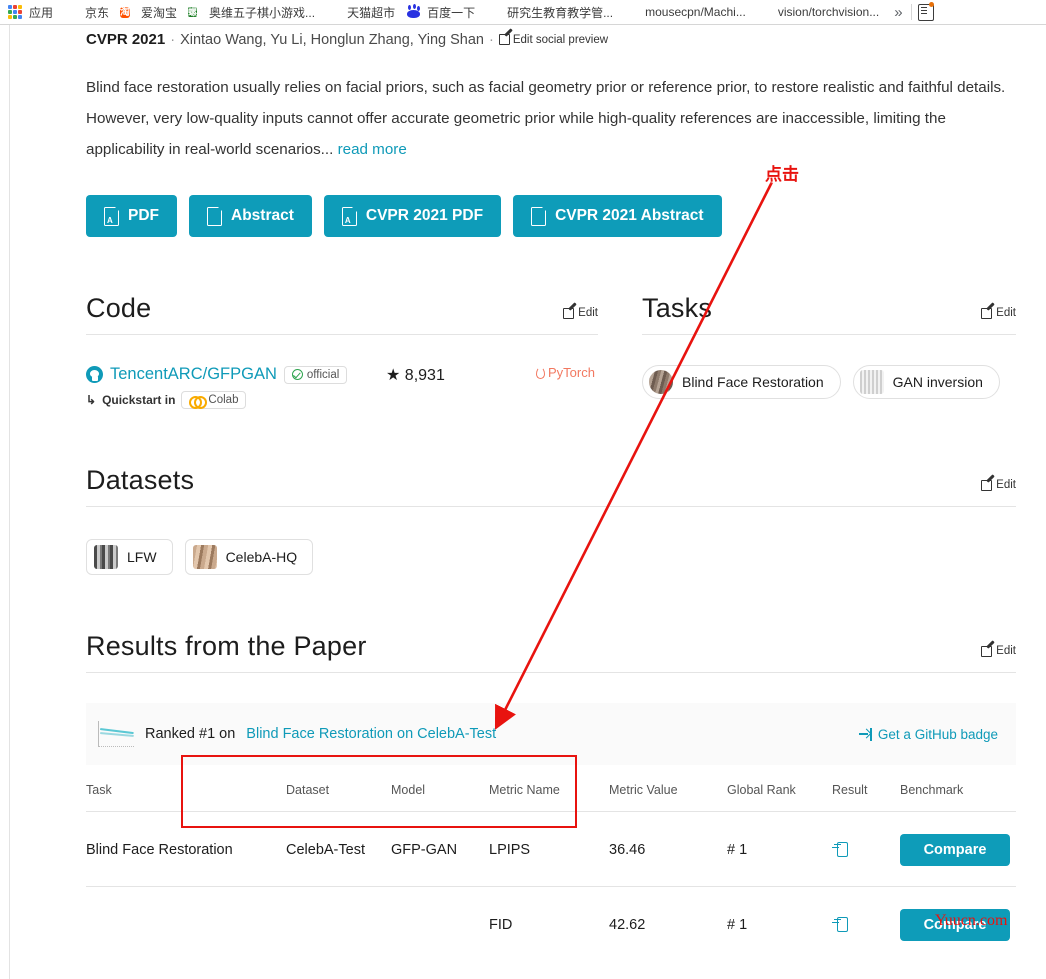  Describe the element at coordinates (193, 374) in the screenshot. I see `repo-link: TencentARC/GFPGAN` at that location.